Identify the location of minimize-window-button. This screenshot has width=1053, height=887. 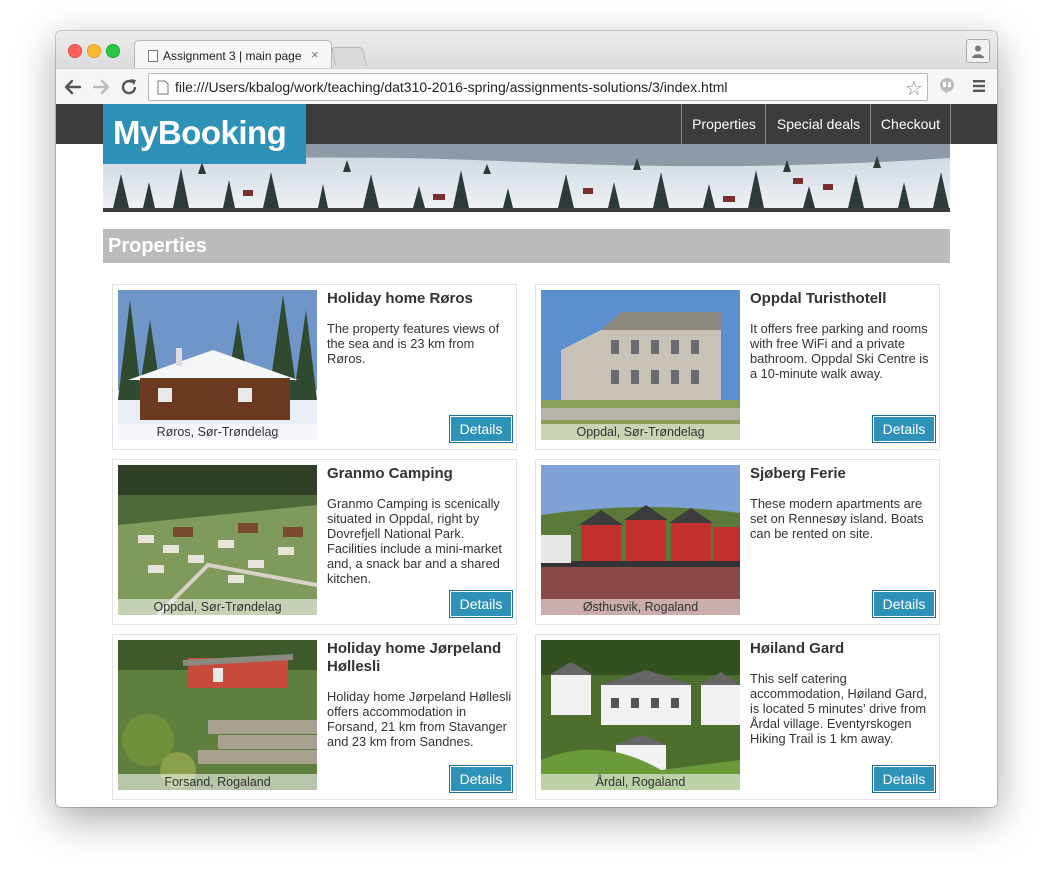
(94, 51).